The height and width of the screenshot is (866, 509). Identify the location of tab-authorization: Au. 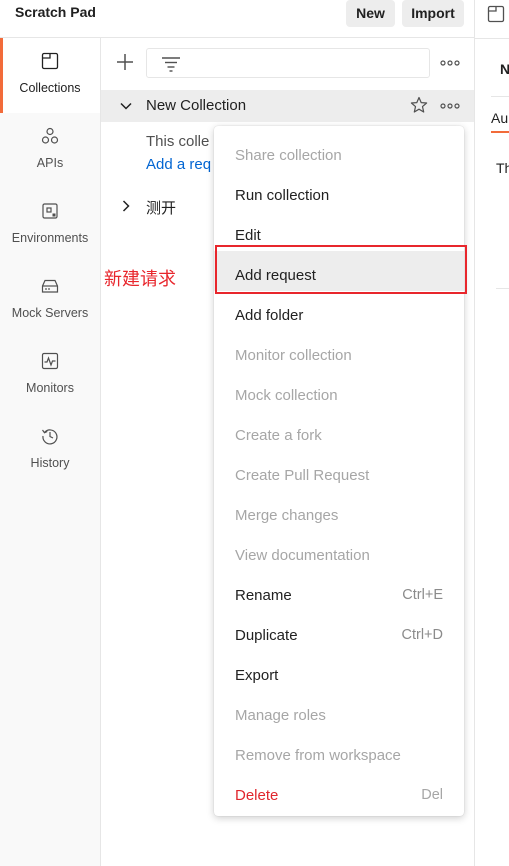
(499, 118).